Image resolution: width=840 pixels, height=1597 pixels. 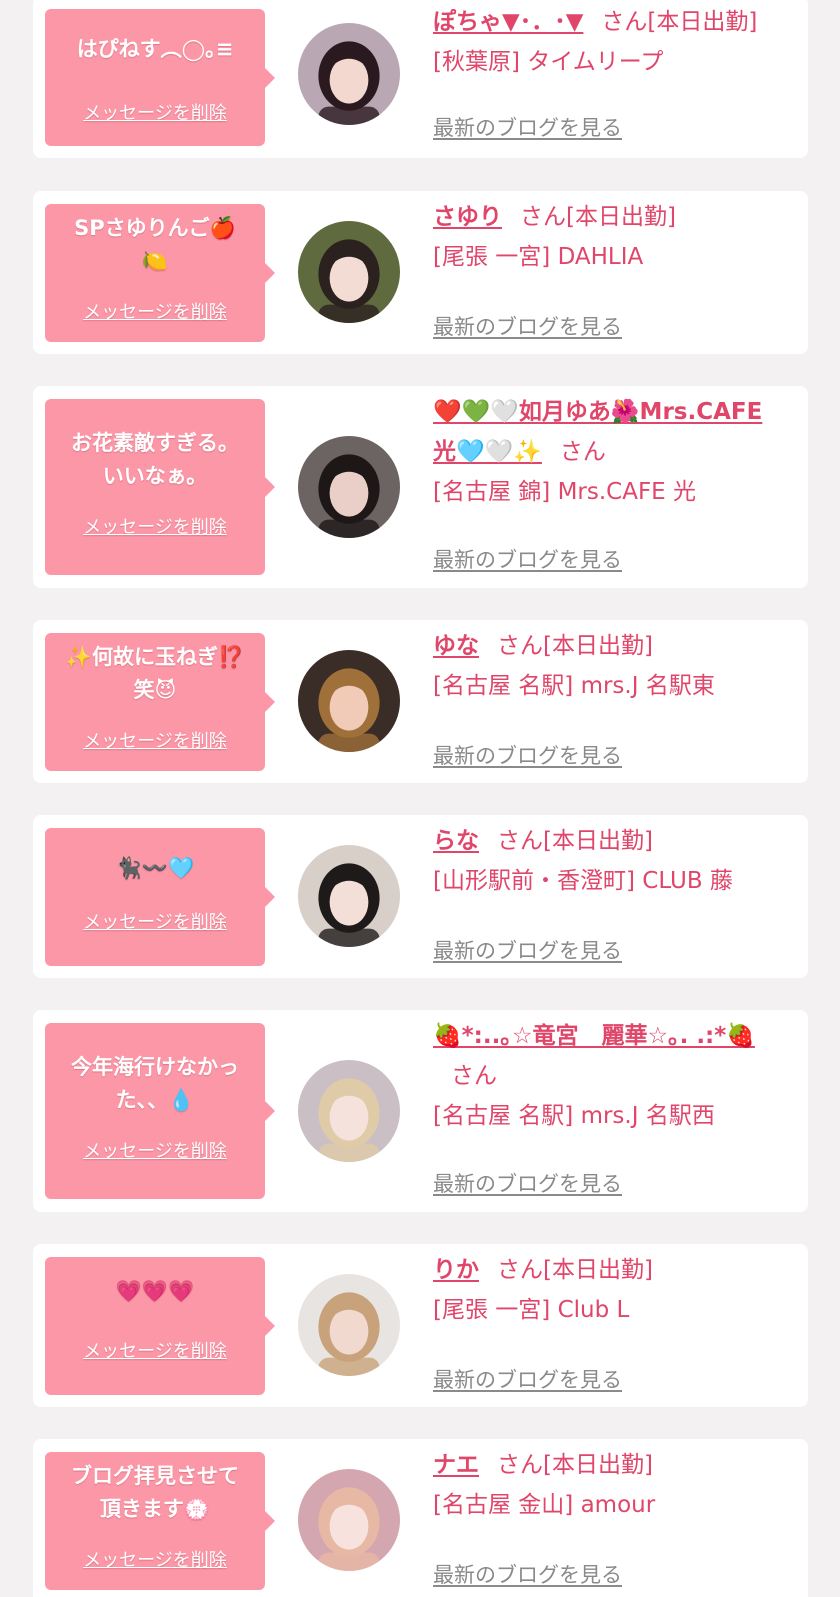 I want to click on shop-label: [尾張 一宮] Club L, so click(x=531, y=1310).